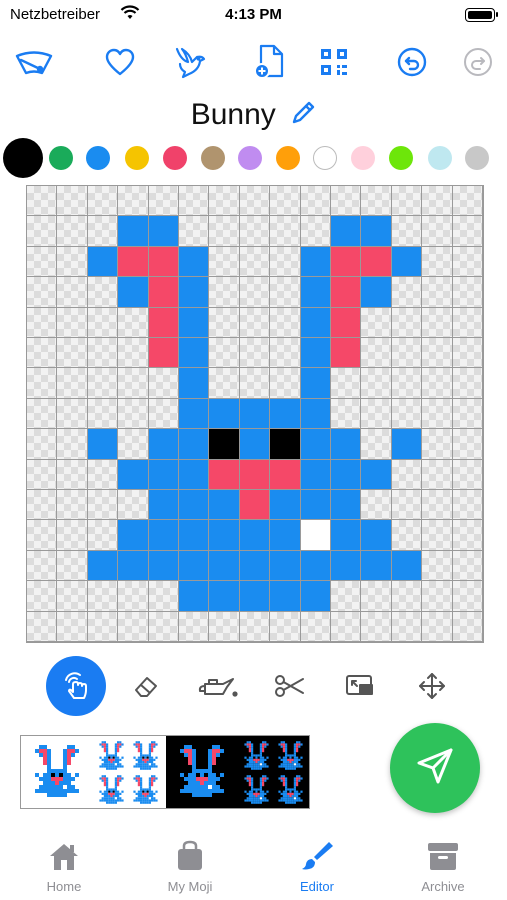 The height and width of the screenshot is (900, 507). What do you see at coordinates (165, 772) in the screenshot?
I see `emoji-preview` at bounding box center [165, 772].